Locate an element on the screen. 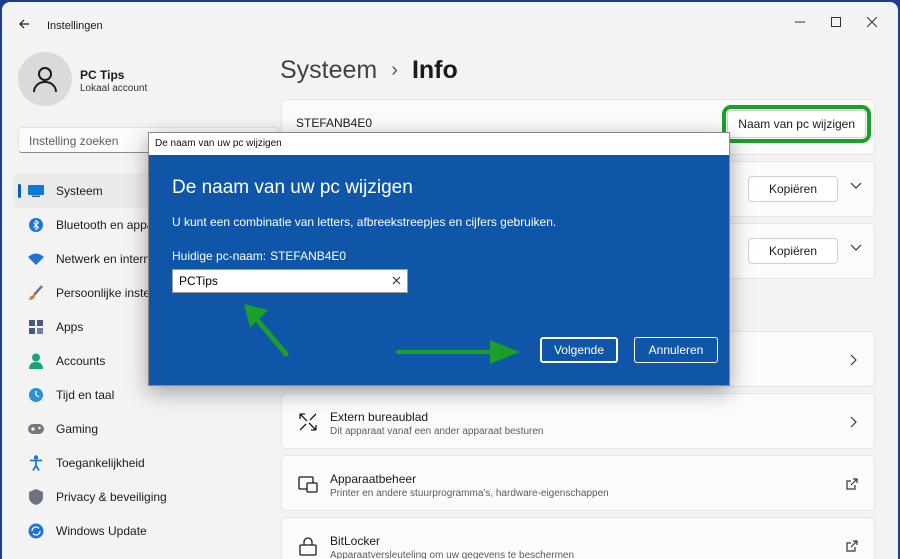 This screenshot has width=900, height=559. maximize-button is located at coordinates (836, 22).